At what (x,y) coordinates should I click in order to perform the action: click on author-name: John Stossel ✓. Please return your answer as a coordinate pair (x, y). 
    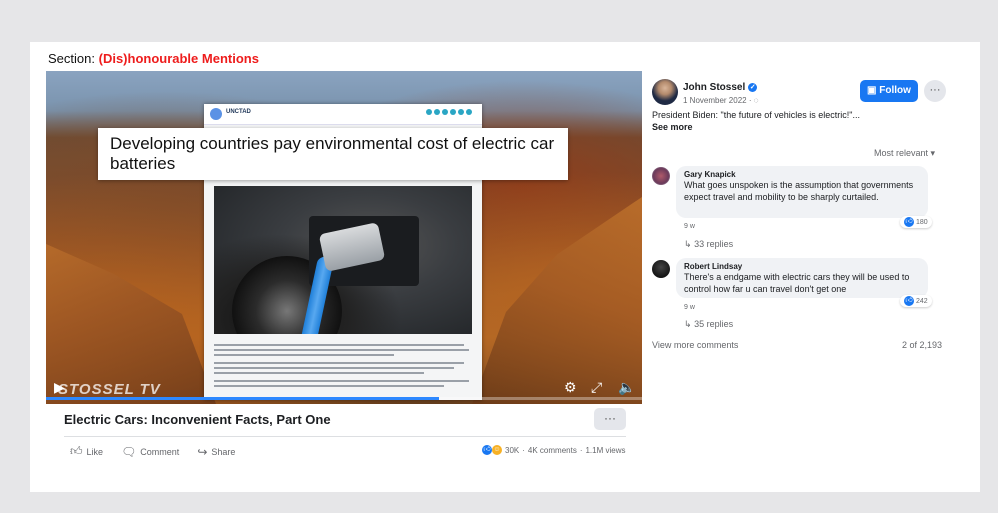
    Looking at the image, I should click on (720, 87).